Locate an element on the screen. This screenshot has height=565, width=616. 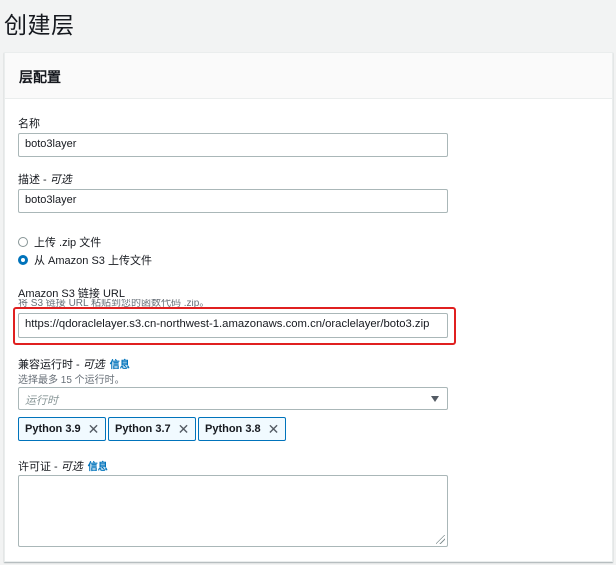
license-label: 许可证 - 可选 信息 is located at coordinates (63, 466).